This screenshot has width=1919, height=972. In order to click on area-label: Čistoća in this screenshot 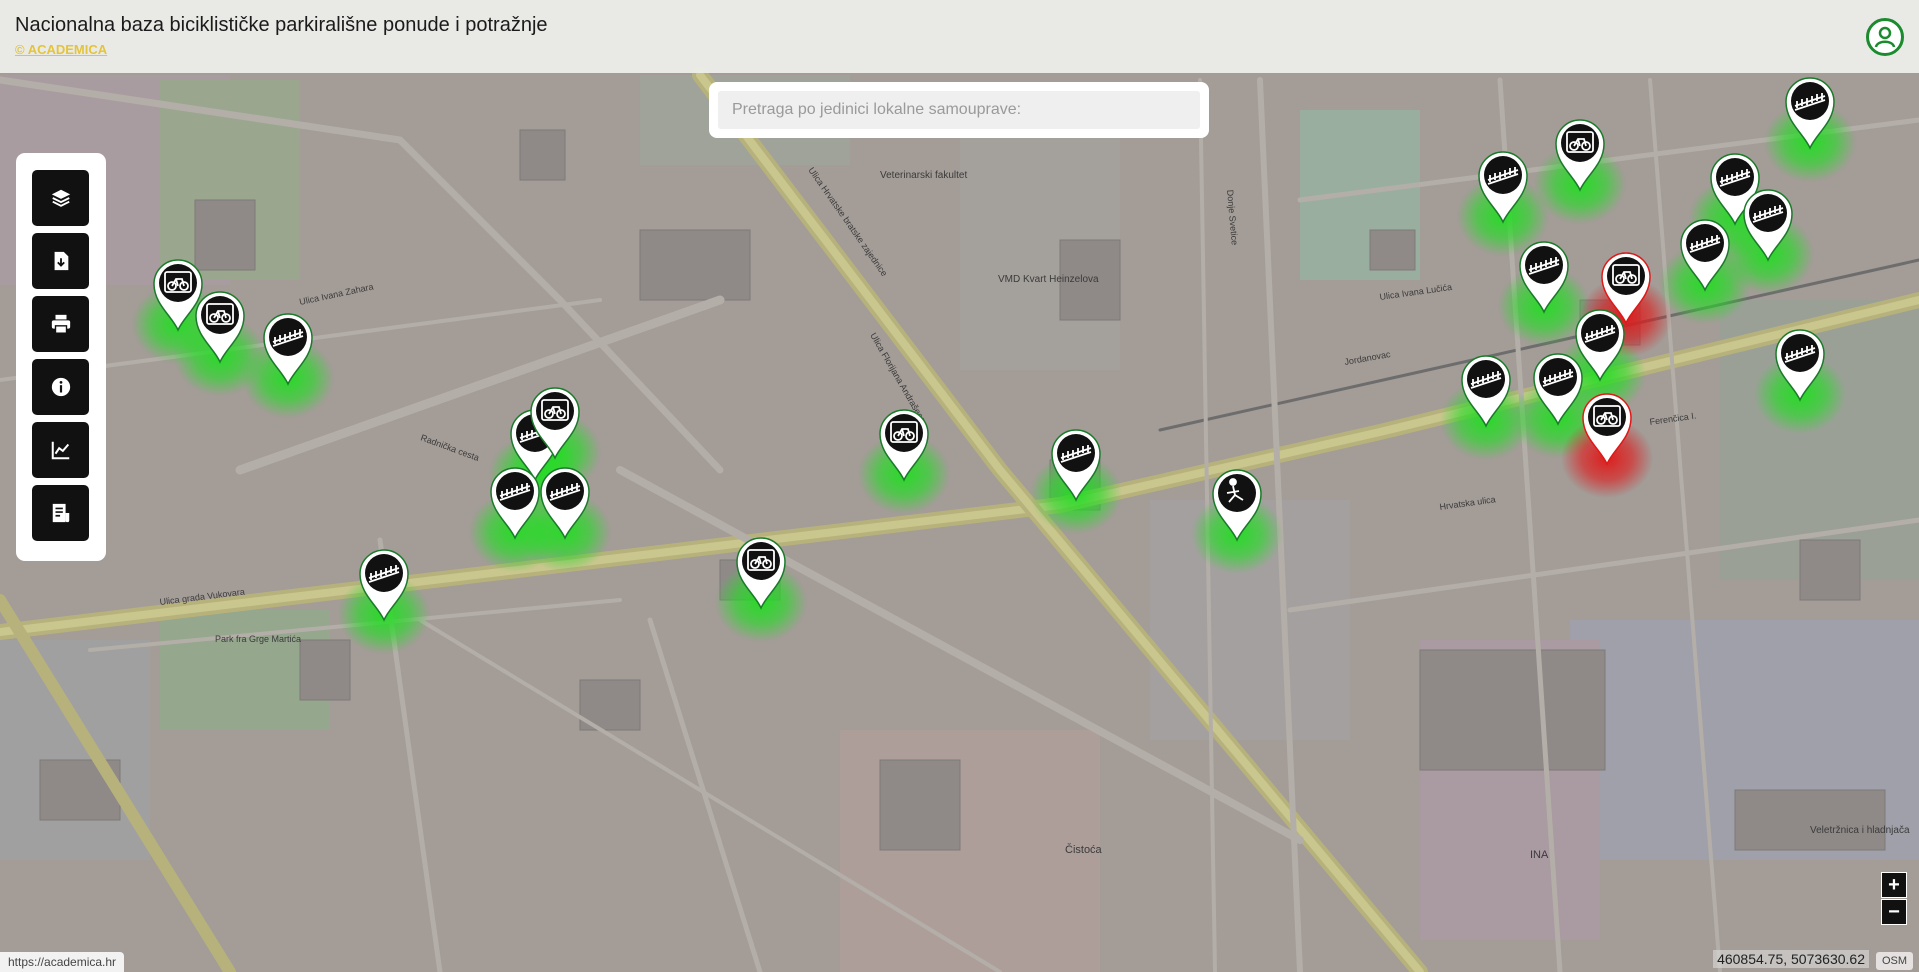, I will do `click(1084, 849)`.